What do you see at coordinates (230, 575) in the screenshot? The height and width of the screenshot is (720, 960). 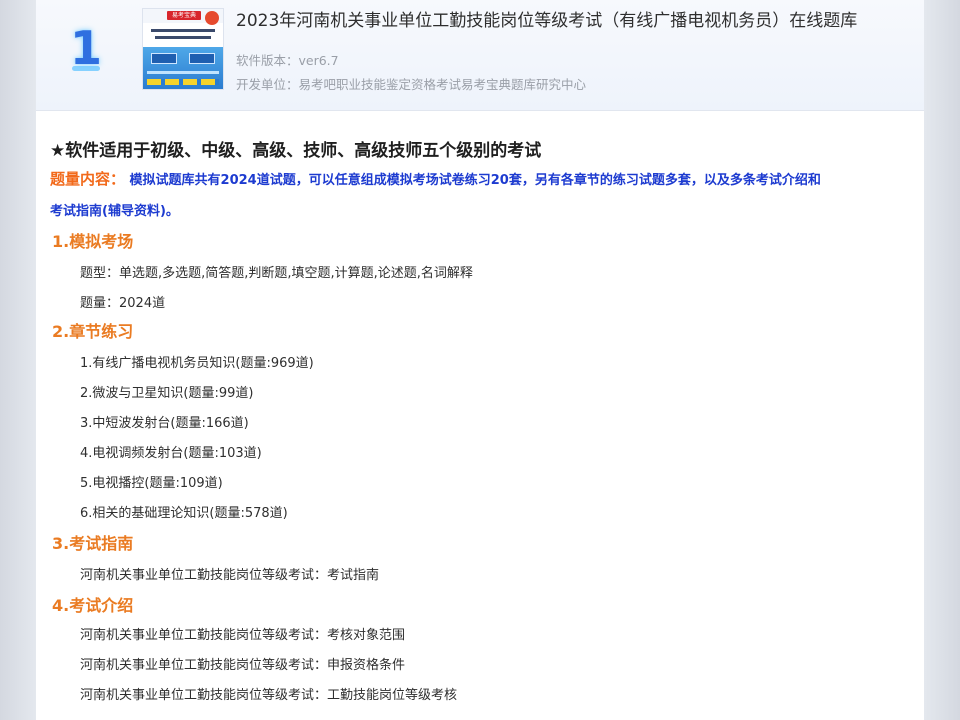 I see `list-item: 河南机关事业单位工勤技能岗位等级考试：考试指南` at bounding box center [230, 575].